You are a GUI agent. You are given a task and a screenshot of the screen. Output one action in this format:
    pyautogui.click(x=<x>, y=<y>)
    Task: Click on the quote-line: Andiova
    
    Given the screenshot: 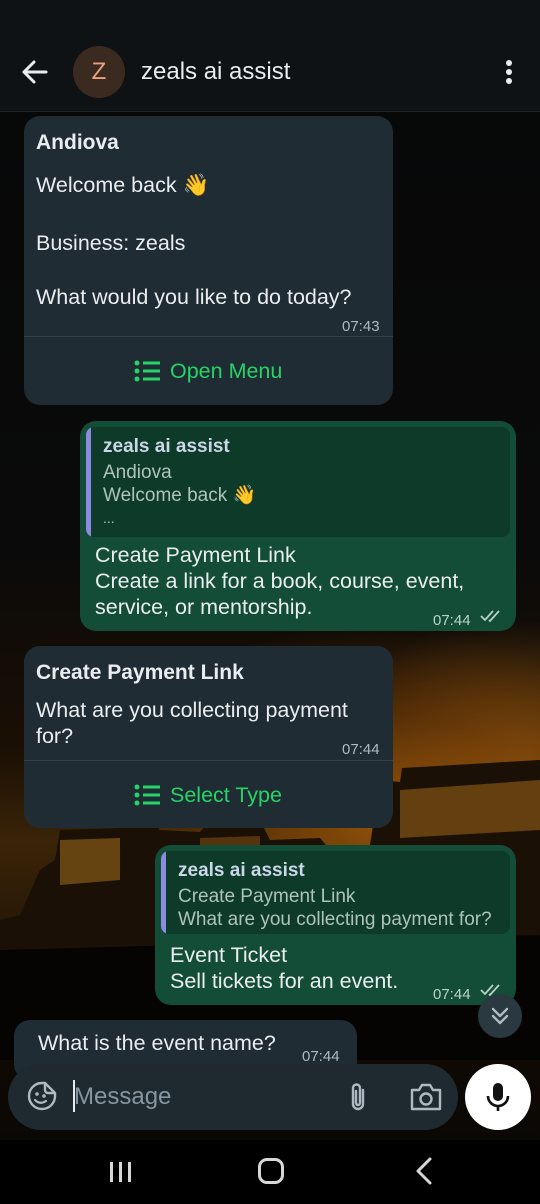 What is the action you would take?
    pyautogui.click(x=137, y=472)
    